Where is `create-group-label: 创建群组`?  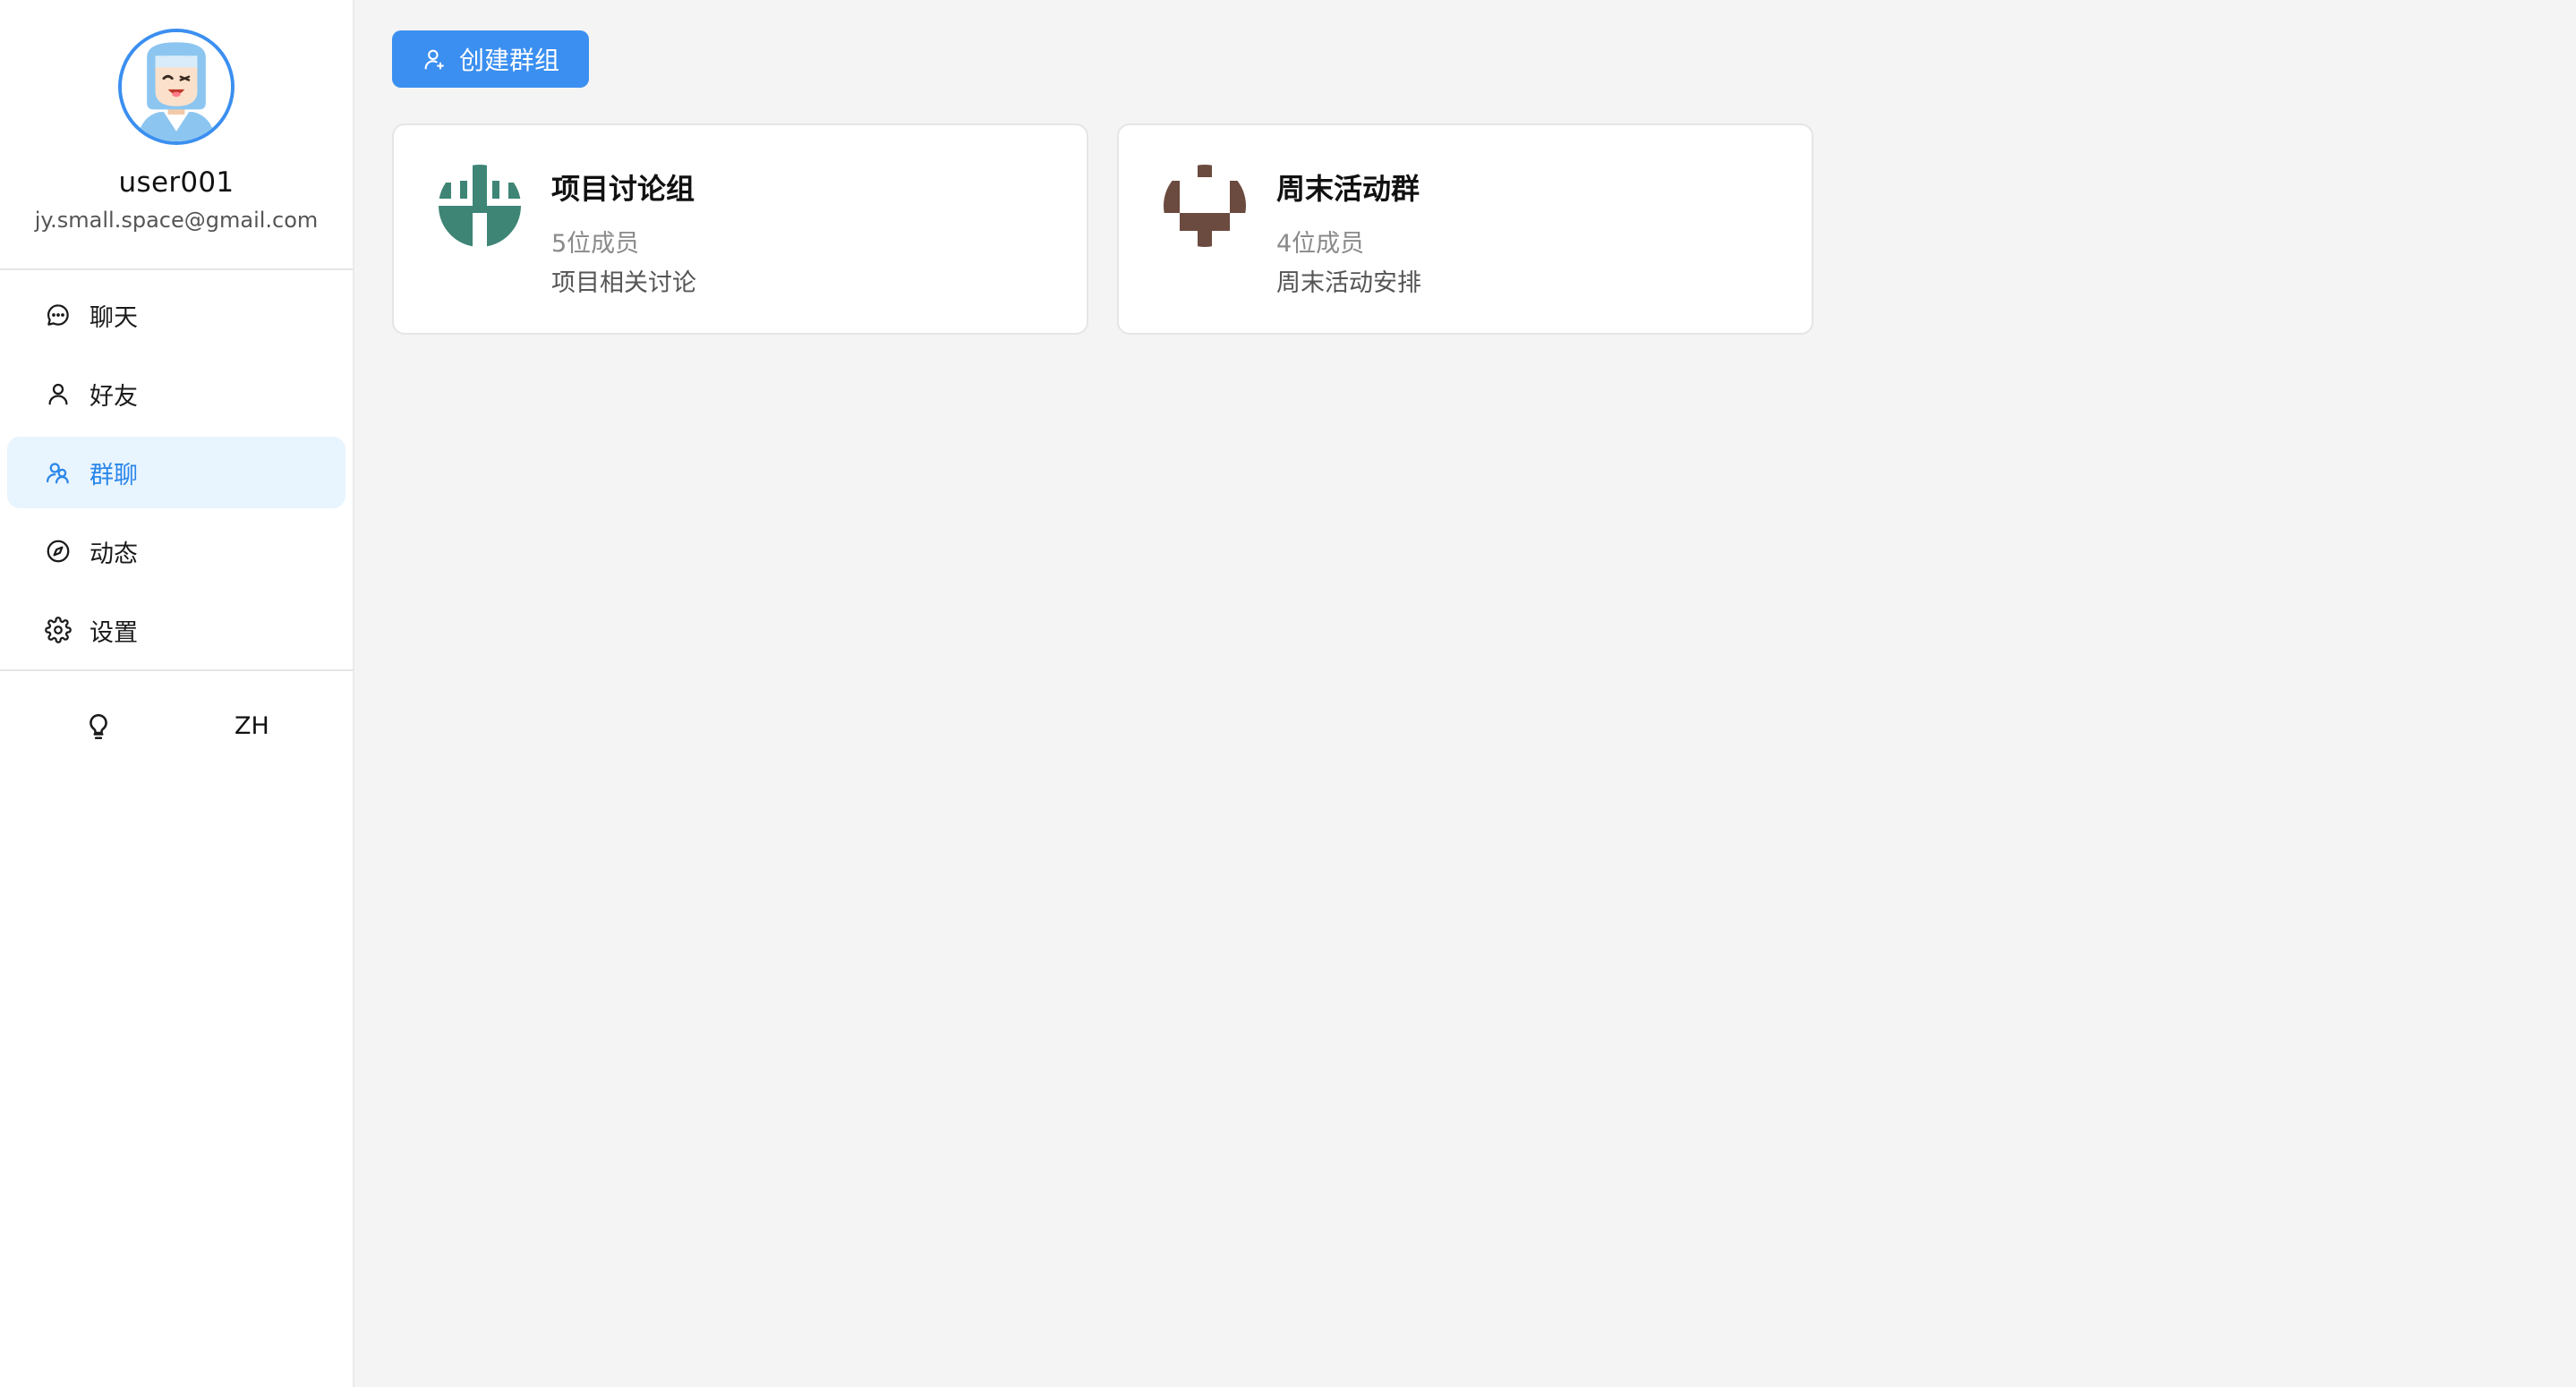
create-group-label: 创建群组 is located at coordinates (508, 61).